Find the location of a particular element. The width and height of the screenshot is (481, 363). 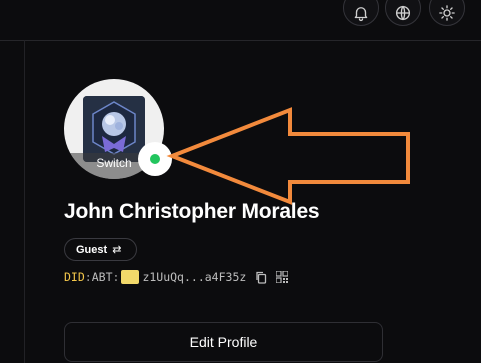

status-dot is located at coordinates (155, 159).